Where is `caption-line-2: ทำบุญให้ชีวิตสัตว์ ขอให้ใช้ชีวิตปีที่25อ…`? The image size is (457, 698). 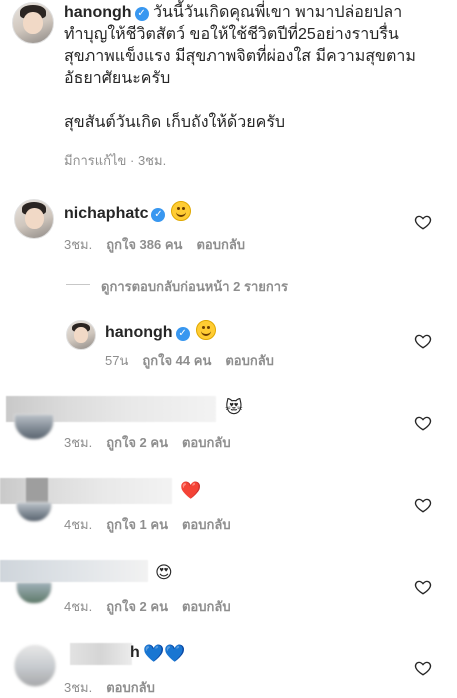 caption-line-2: ทำบุญให้ชีวิตสัตว์ ขอให้ใช้ชีวิตปีที่25อ… is located at coordinates (231, 34).